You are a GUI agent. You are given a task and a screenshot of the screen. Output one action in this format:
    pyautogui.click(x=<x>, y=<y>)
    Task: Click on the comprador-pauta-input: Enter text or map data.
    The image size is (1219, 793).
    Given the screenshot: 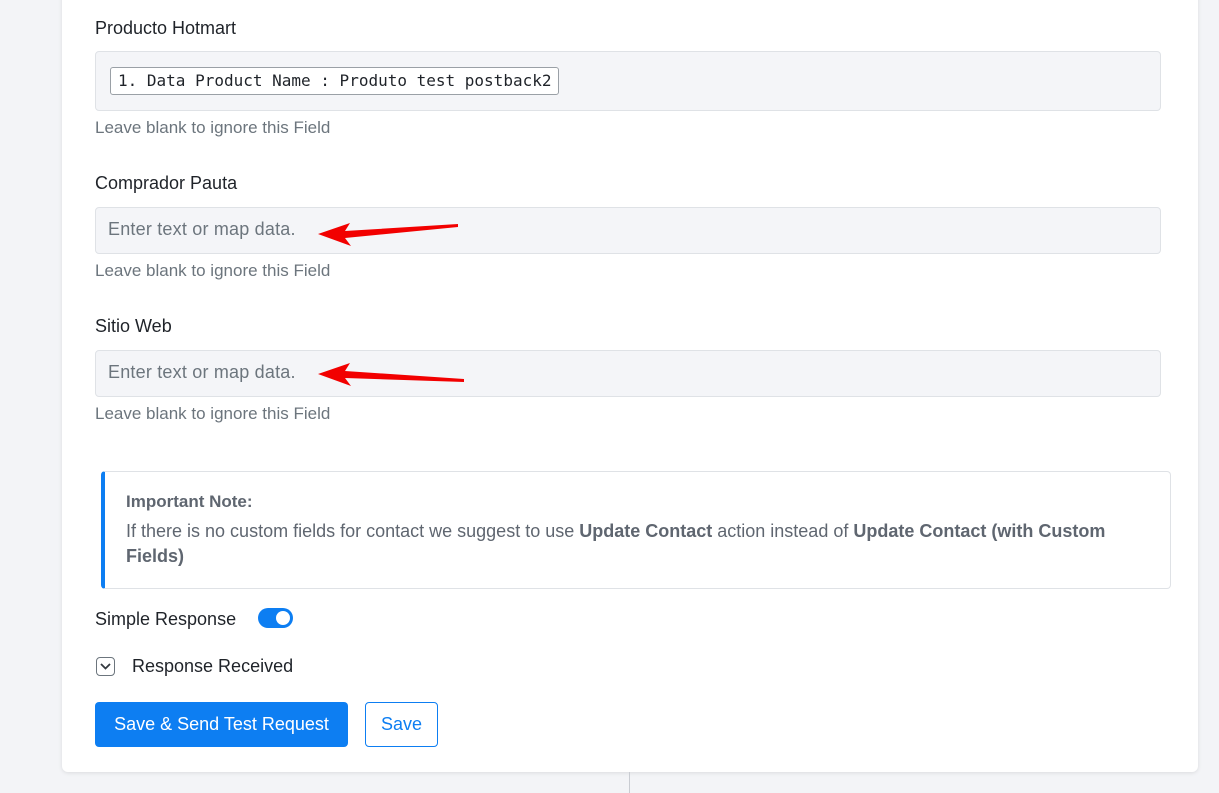 What is the action you would take?
    pyautogui.click(x=628, y=230)
    